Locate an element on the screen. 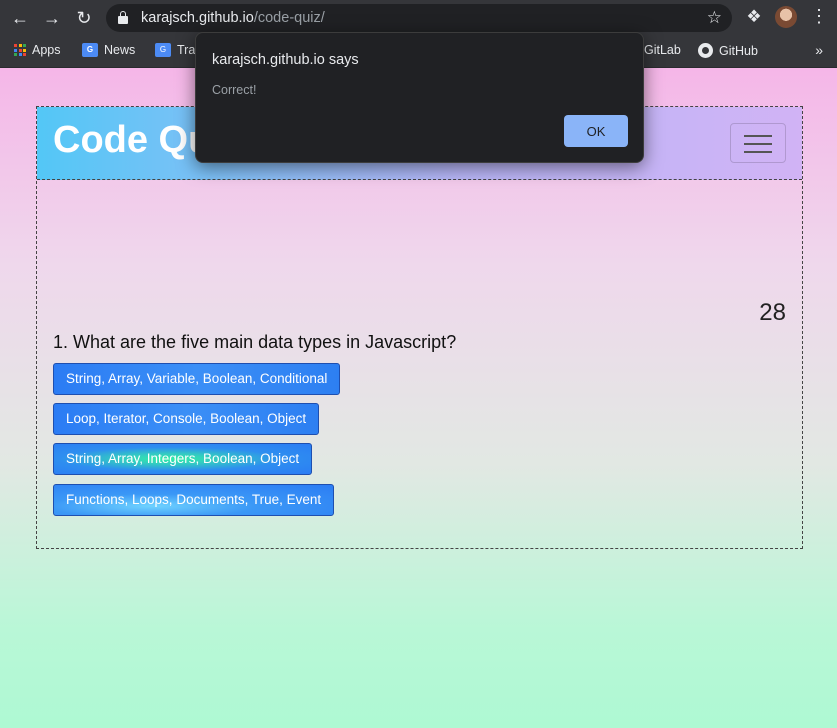 This screenshot has width=837, height=728. reload-icon: ↻ is located at coordinates (84, 18).